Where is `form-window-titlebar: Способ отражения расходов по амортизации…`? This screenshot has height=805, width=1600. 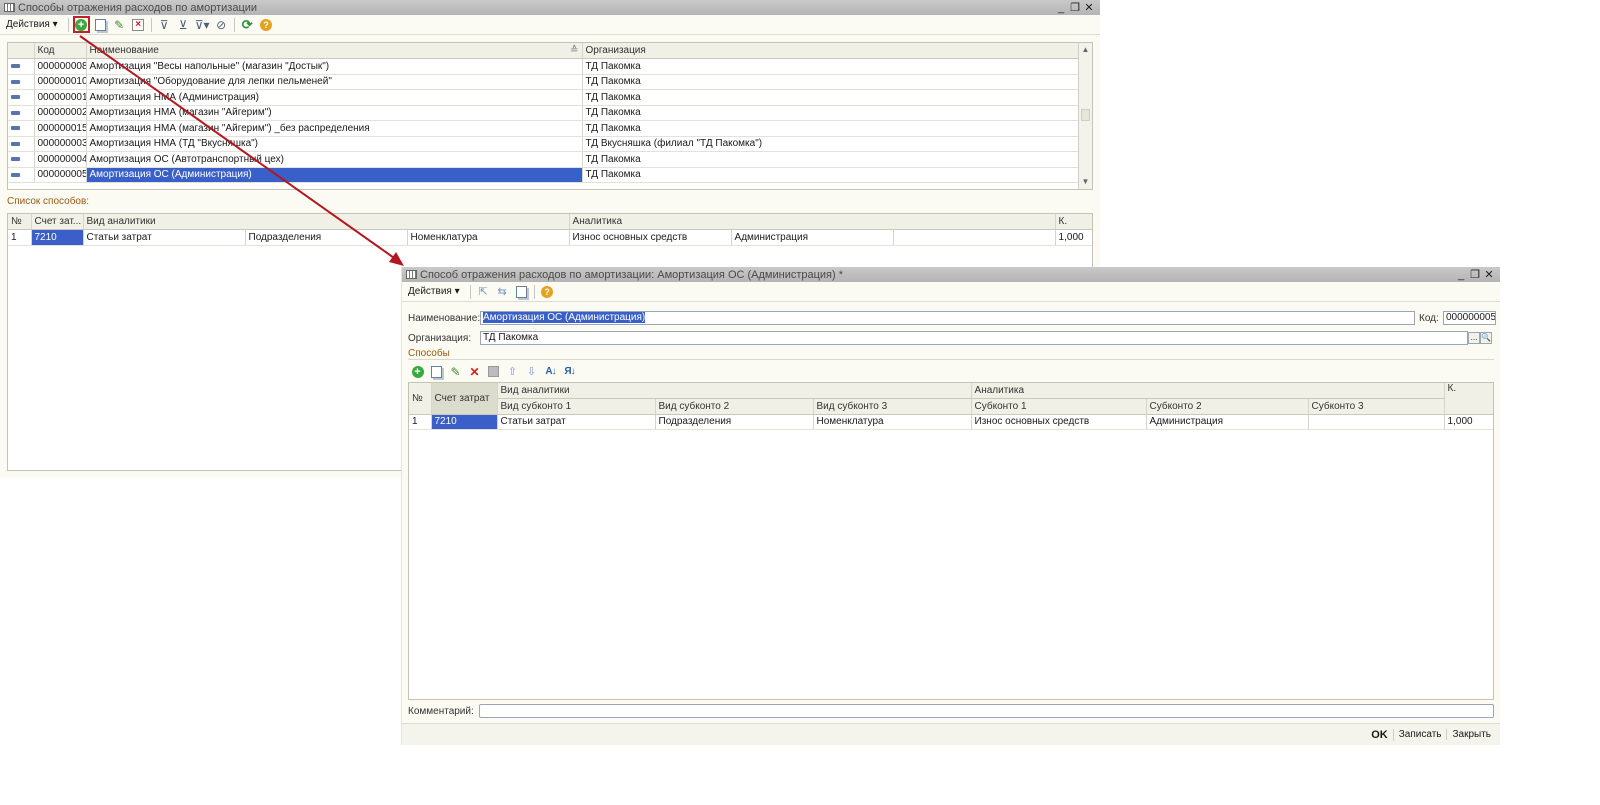 form-window-titlebar: Способ отражения расходов по амортизации… is located at coordinates (951, 274).